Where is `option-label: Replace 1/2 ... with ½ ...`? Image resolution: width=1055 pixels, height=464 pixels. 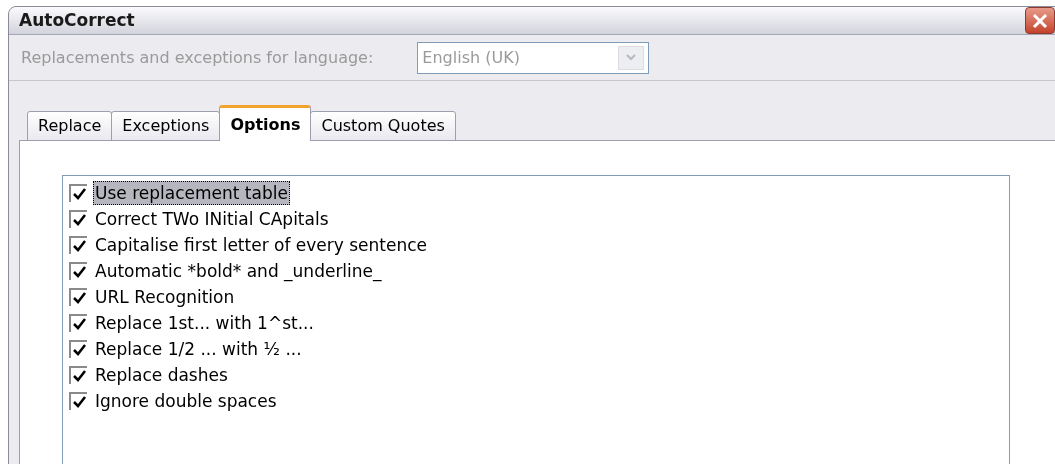
option-label: Replace 1/2 ... with ½ ... is located at coordinates (198, 349).